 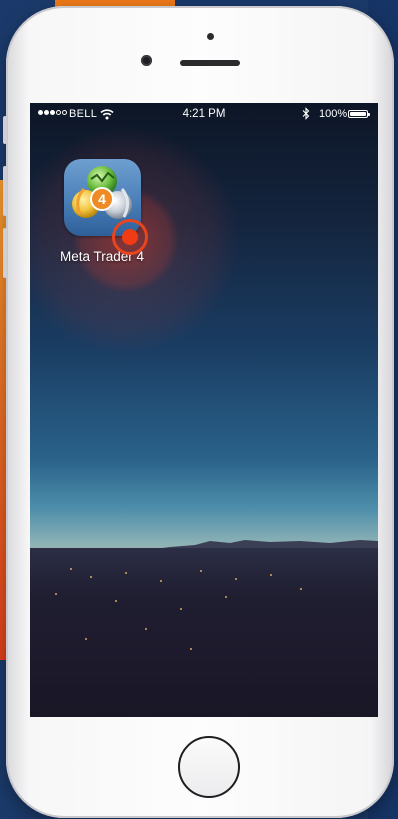 What do you see at coordinates (333, 114) in the screenshot?
I see `battery-percent: 100%` at bounding box center [333, 114].